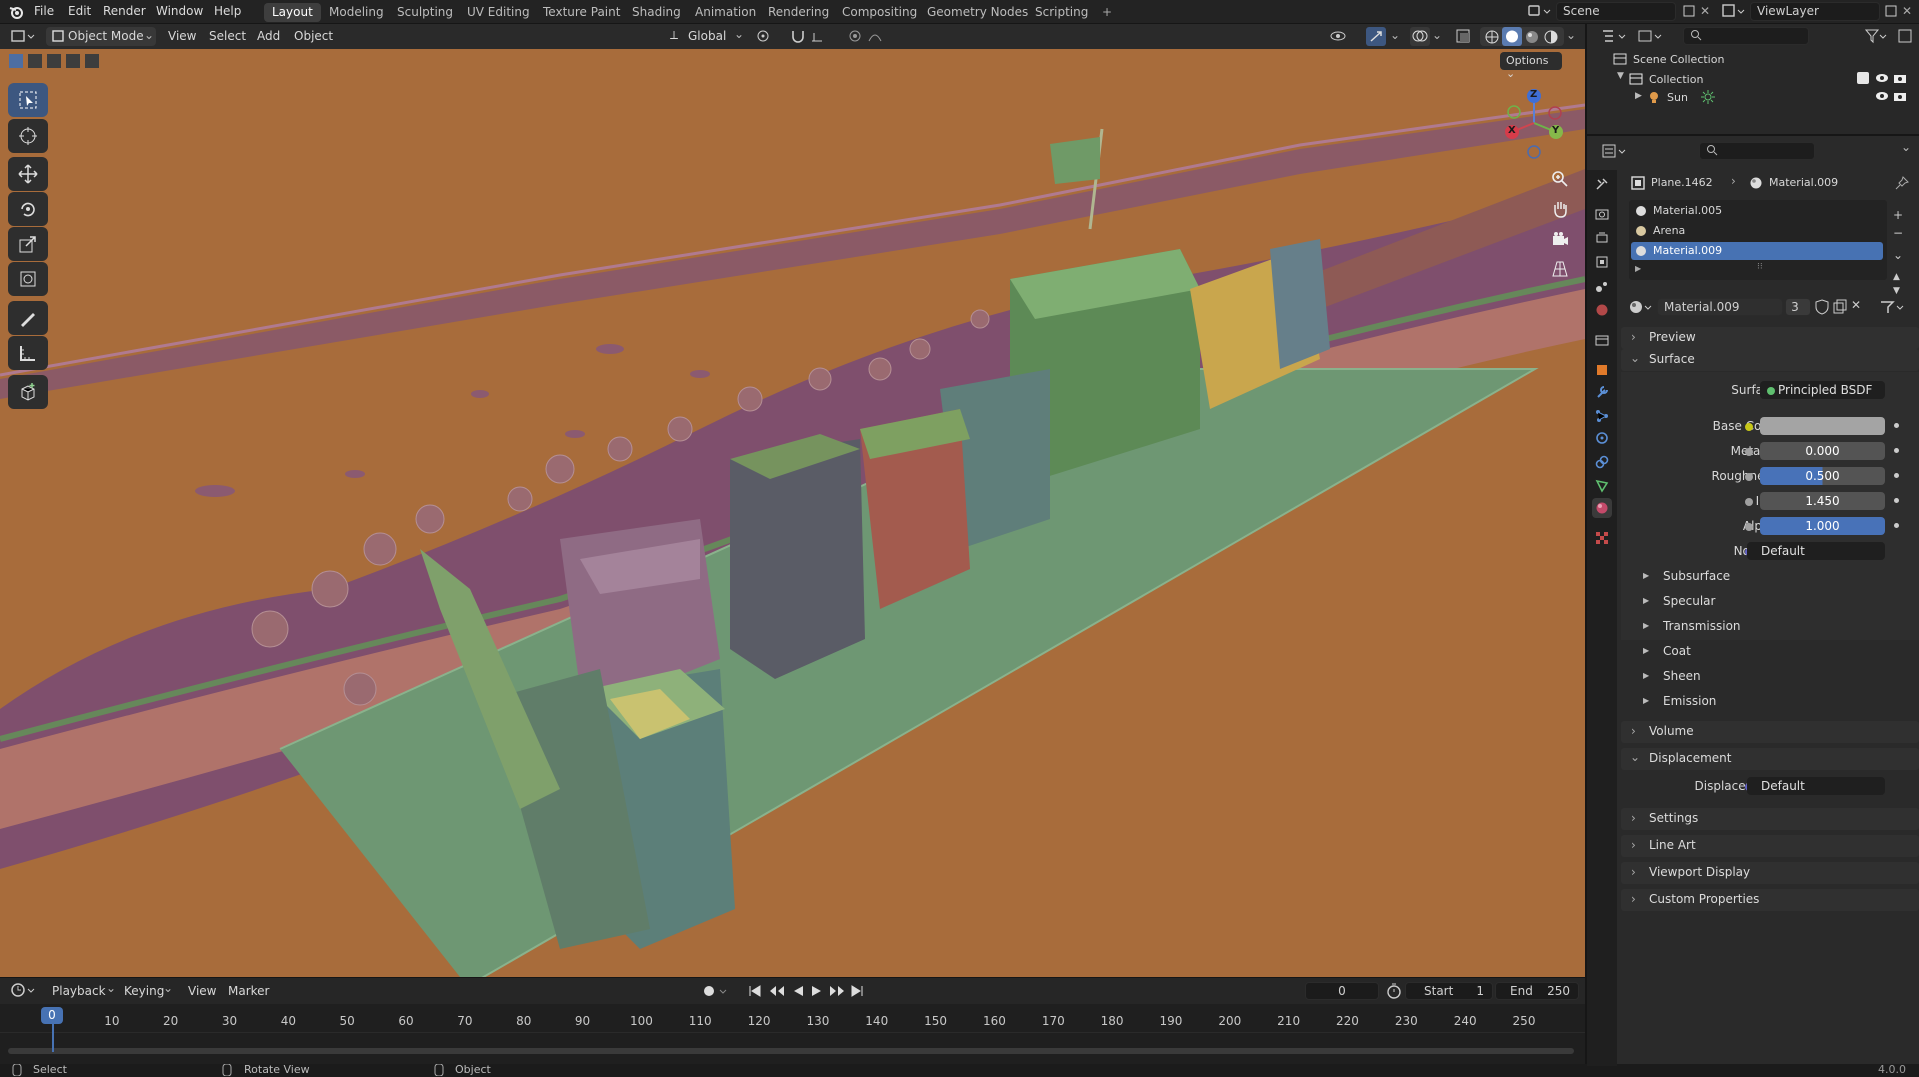  I want to click on workspace-tab-scripting: Scripting, so click(1061, 12).